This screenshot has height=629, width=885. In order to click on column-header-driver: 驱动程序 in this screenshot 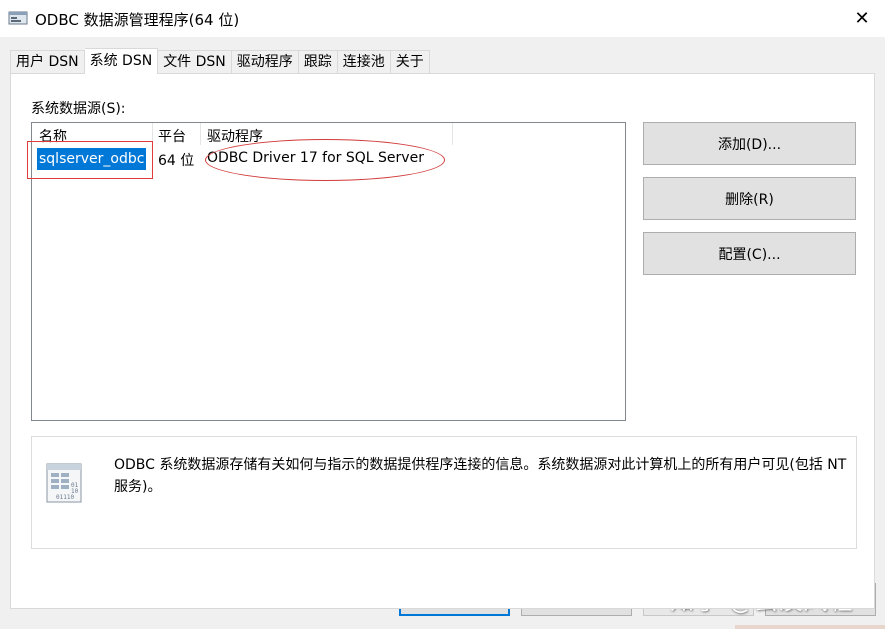, I will do `click(235, 136)`.